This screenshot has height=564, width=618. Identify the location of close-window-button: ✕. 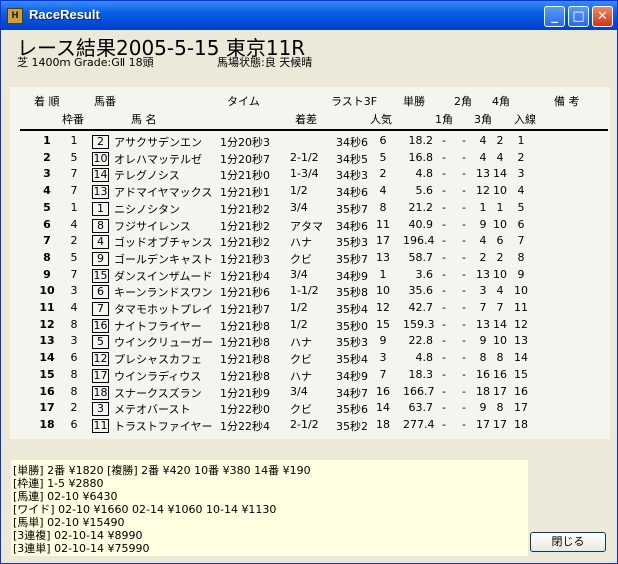
(602, 16).